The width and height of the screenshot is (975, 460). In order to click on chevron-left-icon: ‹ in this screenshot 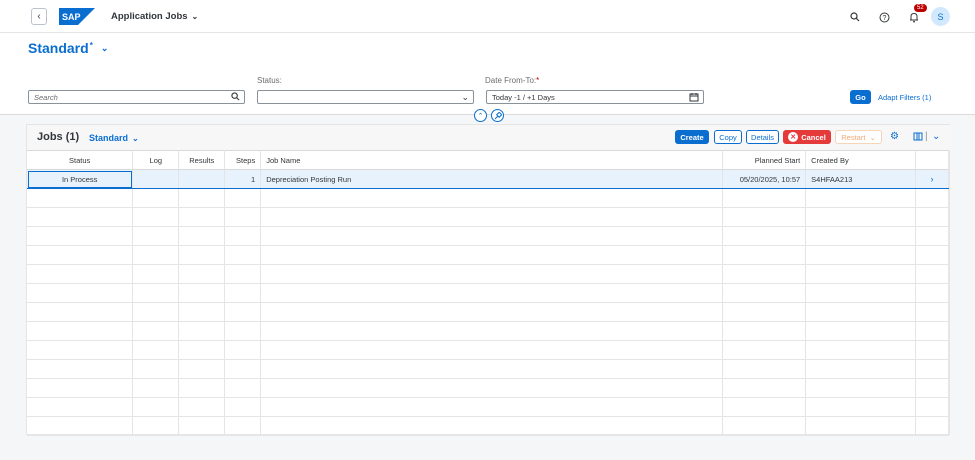, I will do `click(39, 16)`.